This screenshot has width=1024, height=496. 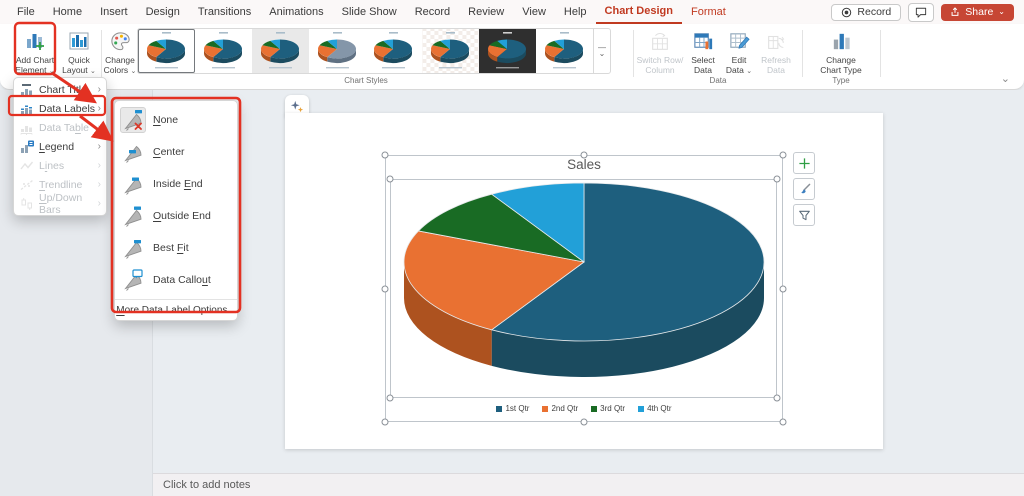 What do you see at coordinates (718, 80) in the screenshot?
I see `group-label-data: Data` at bounding box center [718, 80].